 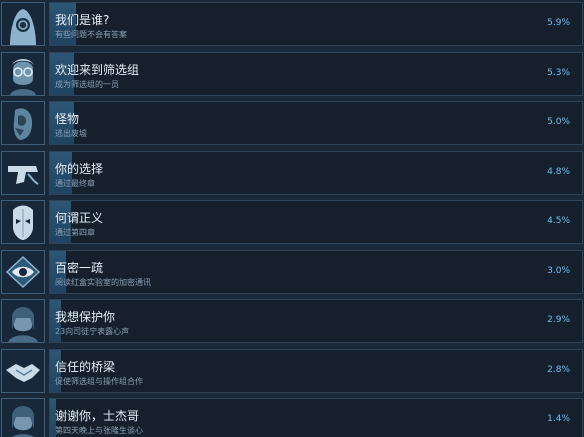 What do you see at coordinates (85, 317) in the screenshot?
I see `achievement-title: 我想保护你` at bounding box center [85, 317].